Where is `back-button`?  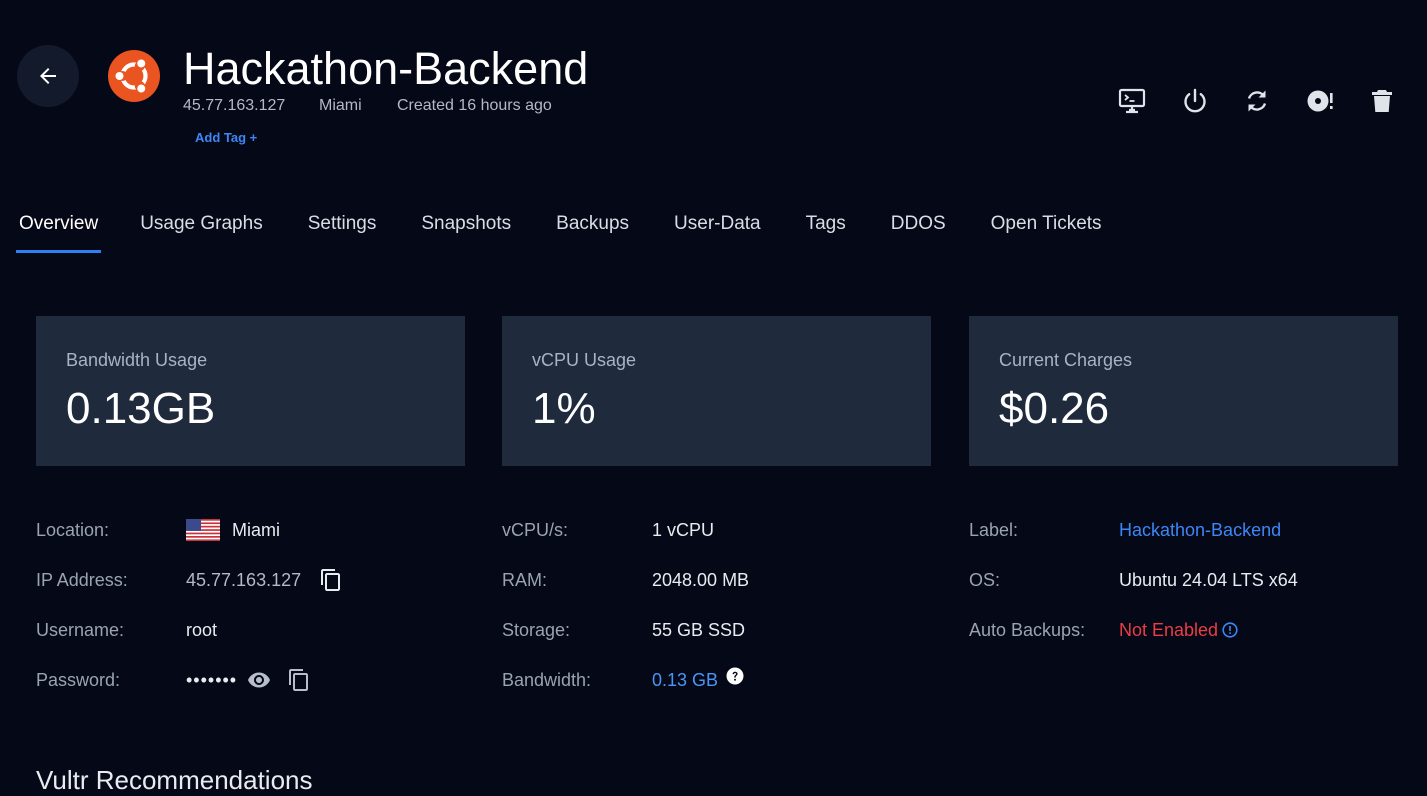
back-button is located at coordinates (48, 76).